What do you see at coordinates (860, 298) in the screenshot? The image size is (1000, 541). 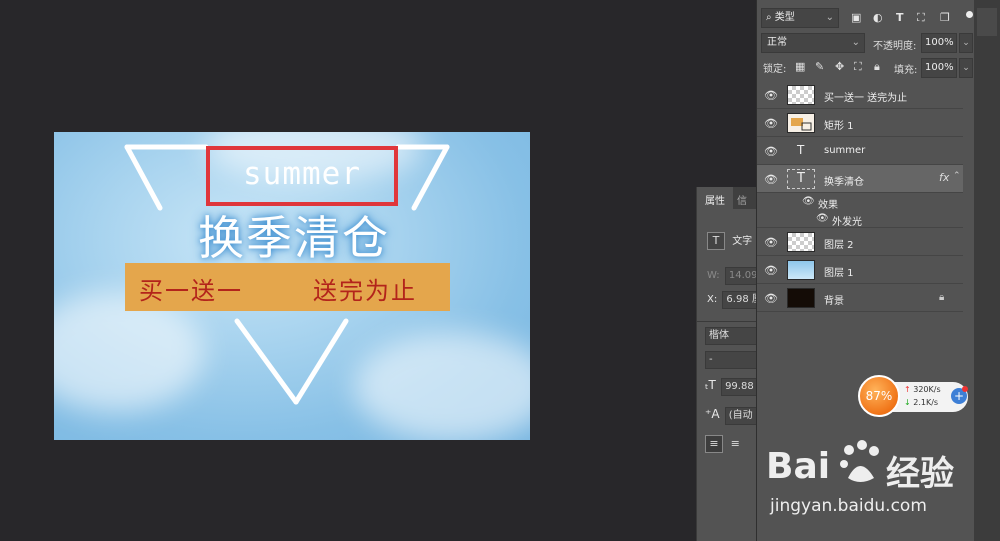 I see `layer-row: 👁︎ 背景 🔒︎` at bounding box center [860, 298].